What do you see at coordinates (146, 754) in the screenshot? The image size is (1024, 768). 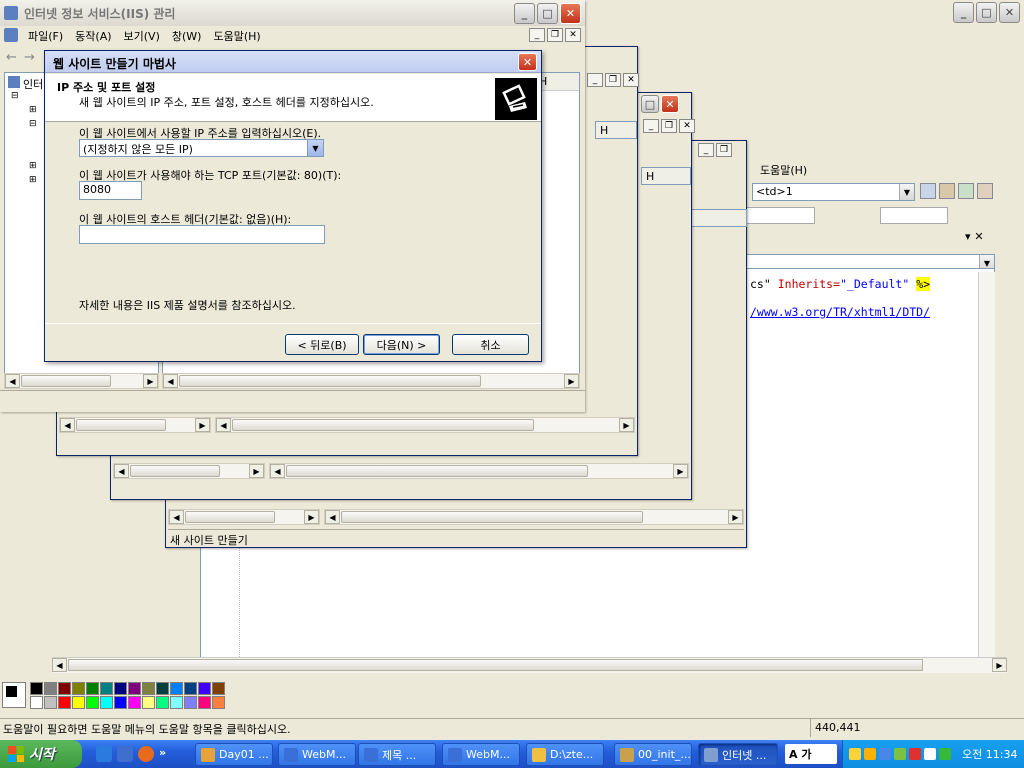 I see `firefox-icon` at bounding box center [146, 754].